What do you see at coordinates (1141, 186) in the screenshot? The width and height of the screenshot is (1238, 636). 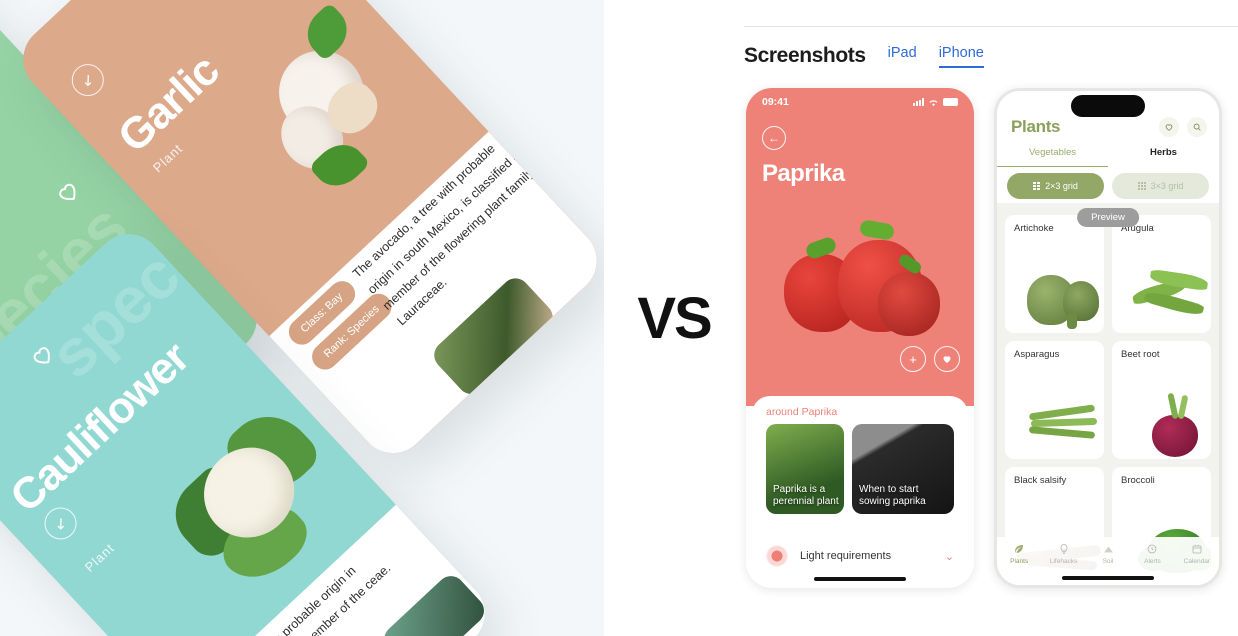 I see `grid-3x3-icon` at bounding box center [1141, 186].